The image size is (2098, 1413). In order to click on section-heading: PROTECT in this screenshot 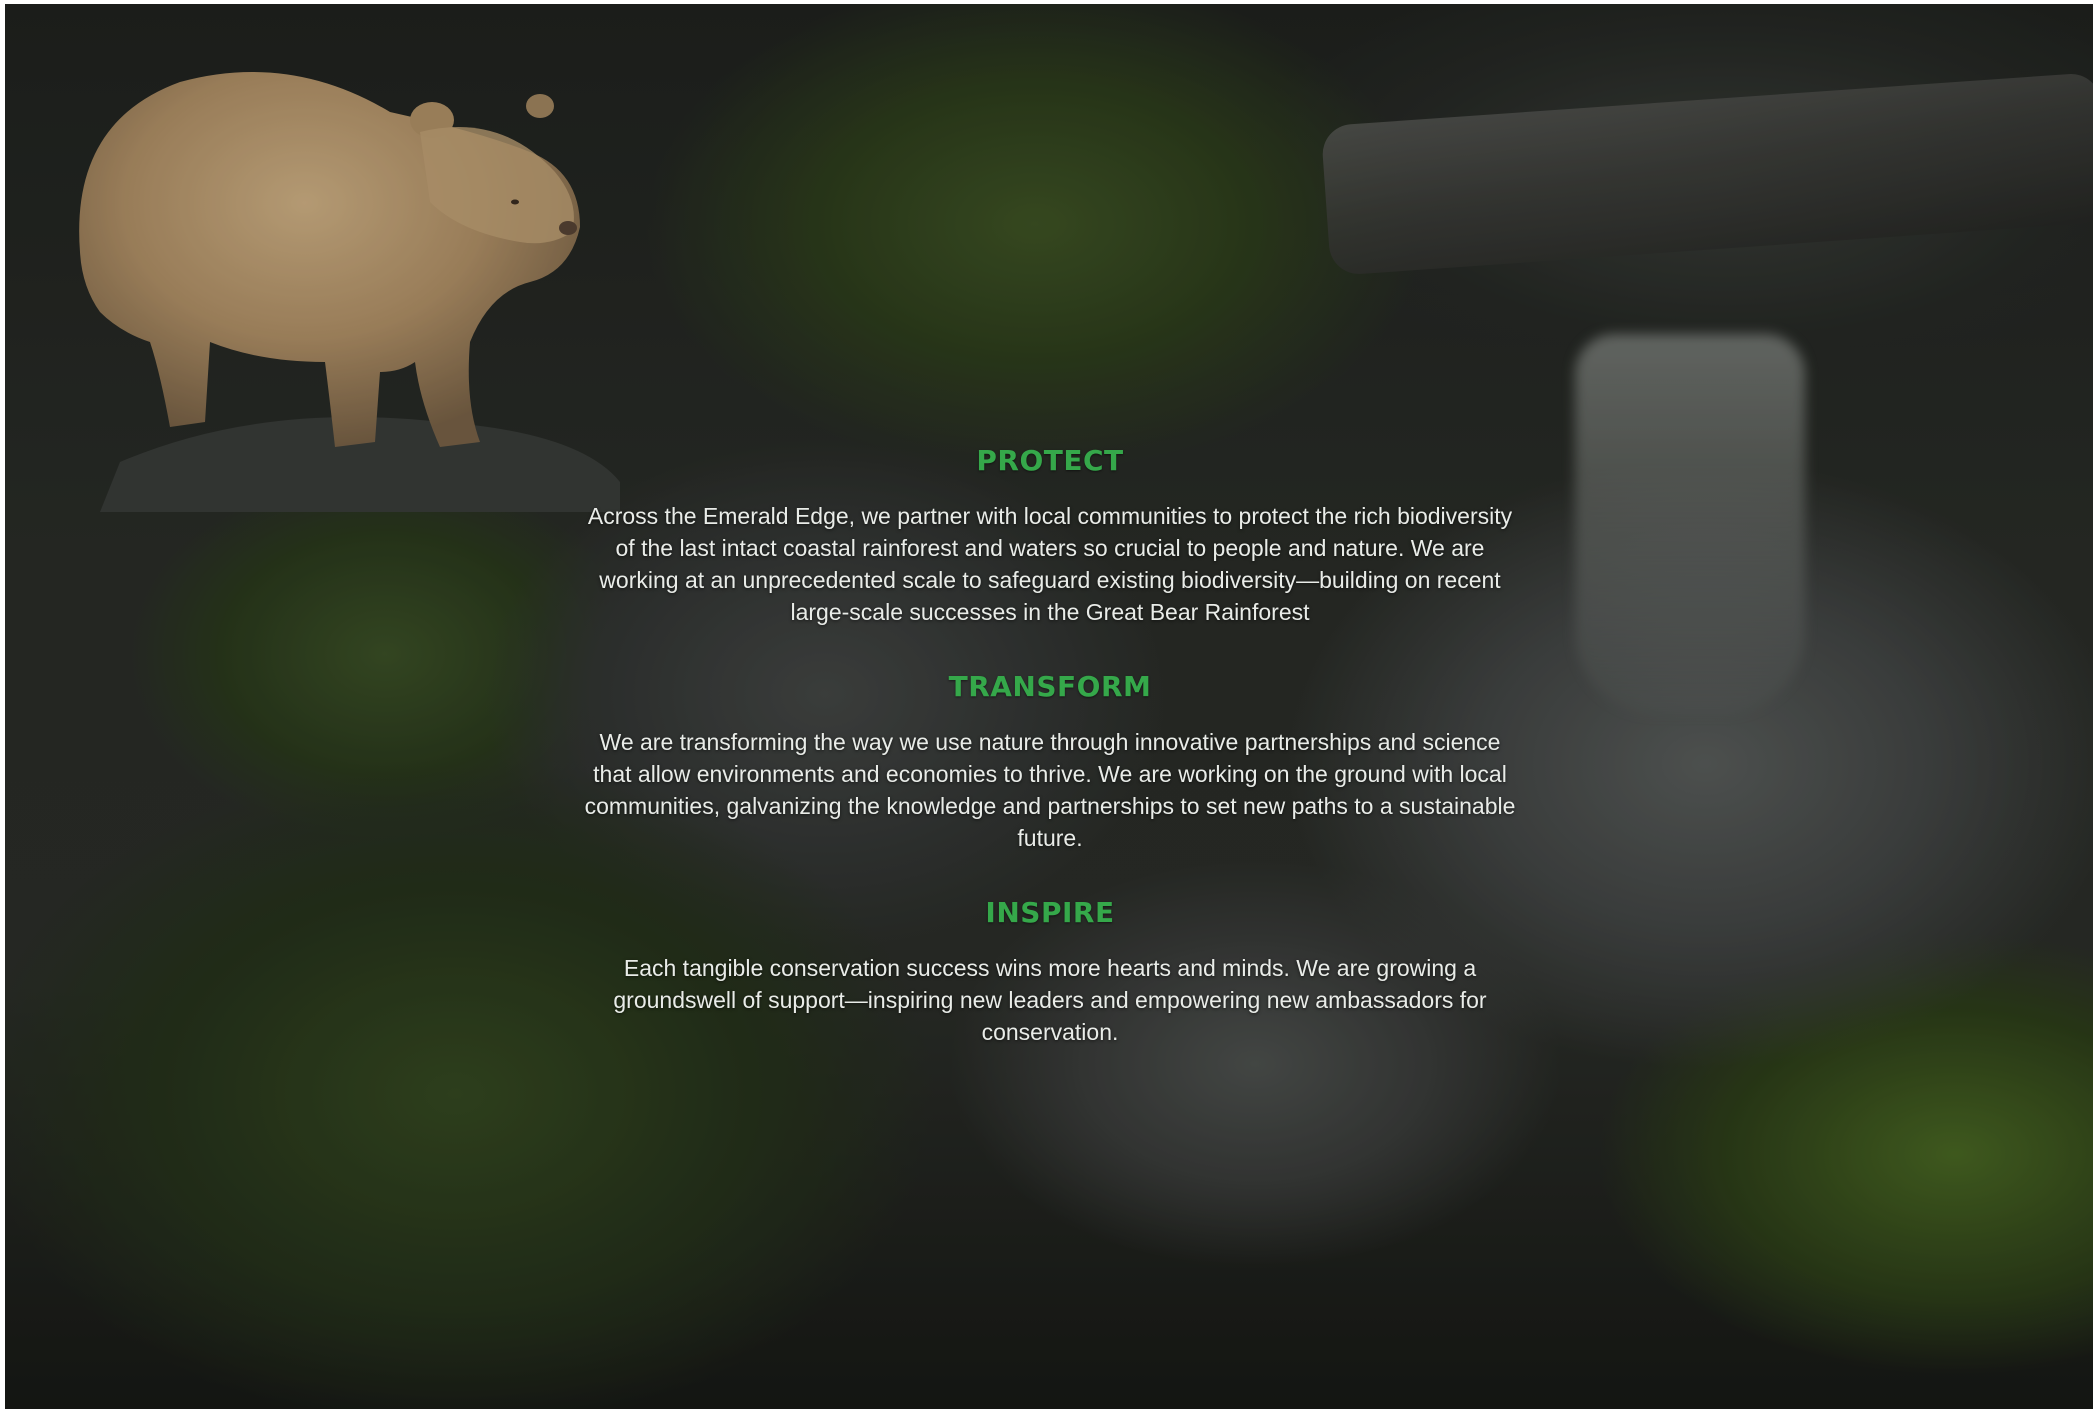, I will do `click(1050, 460)`.